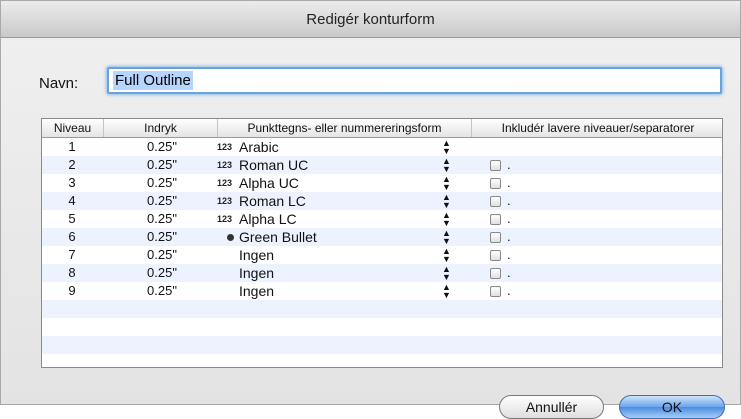 The image size is (741, 419). I want to click on table-row: 2 0.25" 123 Roman UC ▲ ▼., so click(382, 165).